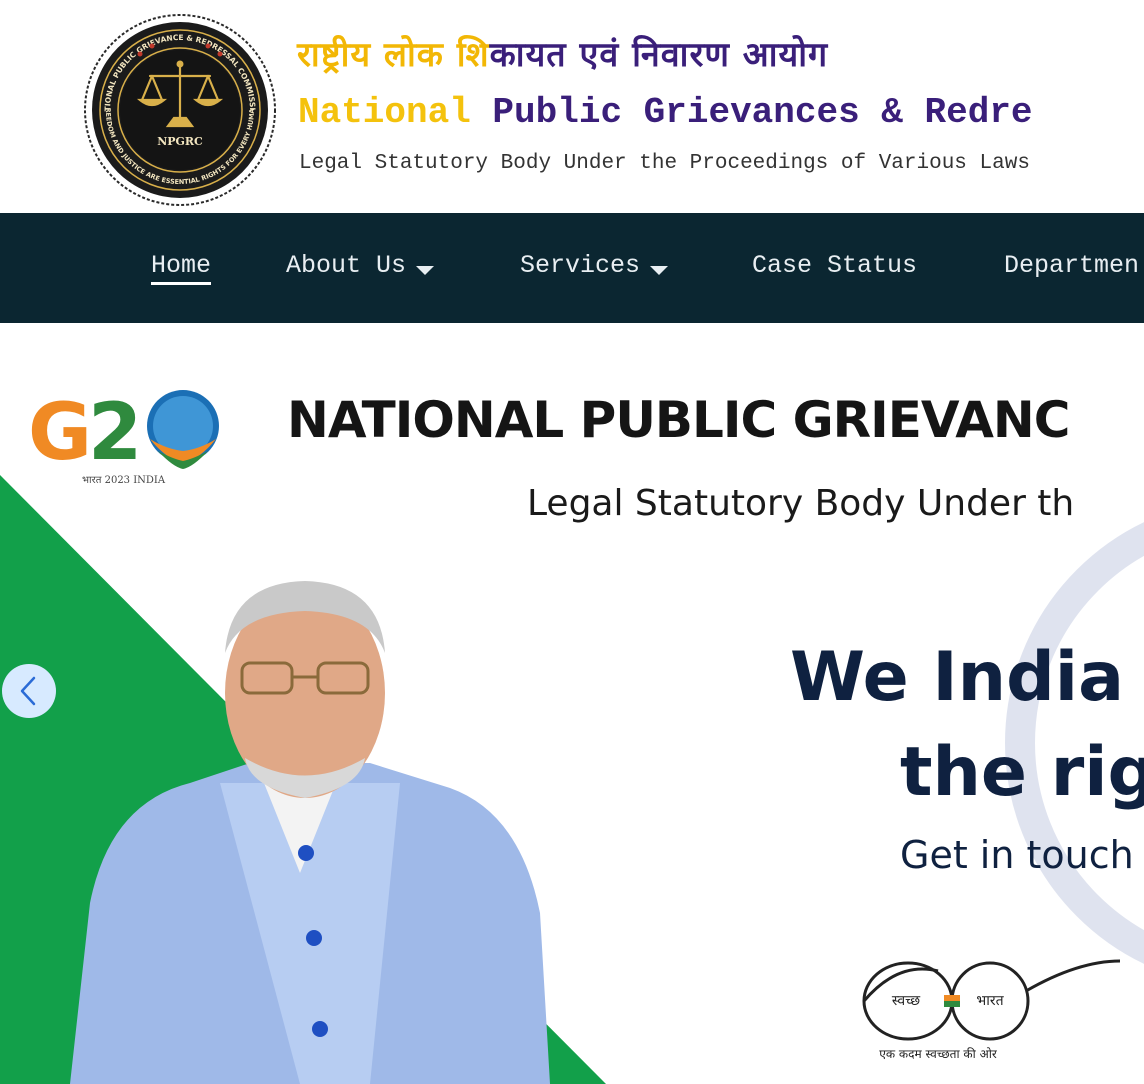  Describe the element at coordinates (990, 1001) in the screenshot. I see `svg-text: भारत` at that location.